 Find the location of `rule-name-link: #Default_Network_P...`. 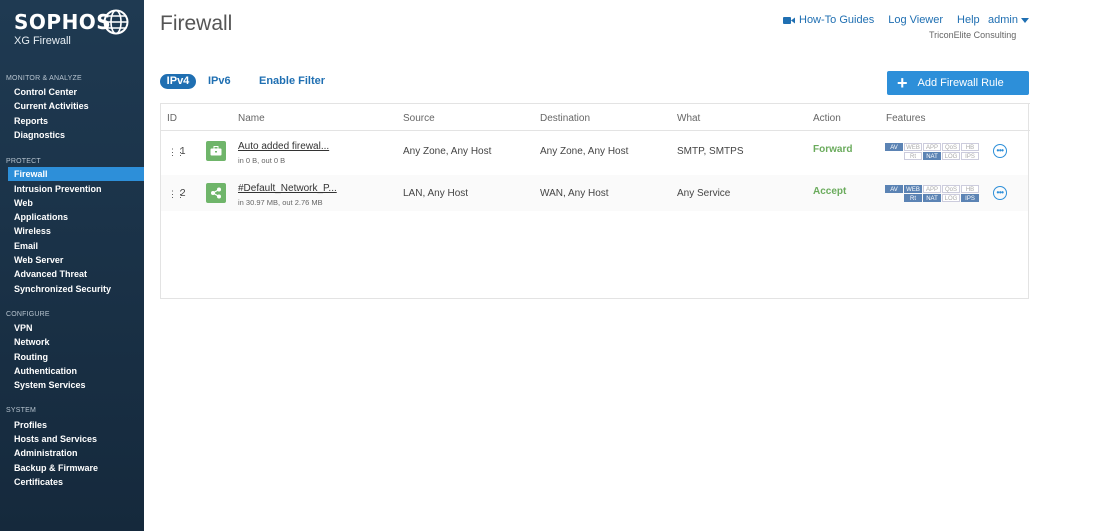

rule-name-link: #Default_Network_P... is located at coordinates (287, 188).